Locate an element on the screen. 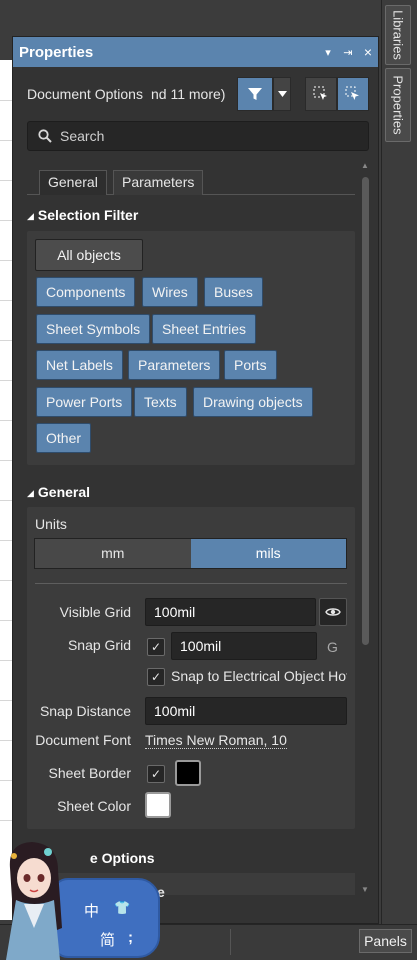 Image resolution: width=417 pixels, height=960 pixels. units-mm-button: mm is located at coordinates (113, 553).